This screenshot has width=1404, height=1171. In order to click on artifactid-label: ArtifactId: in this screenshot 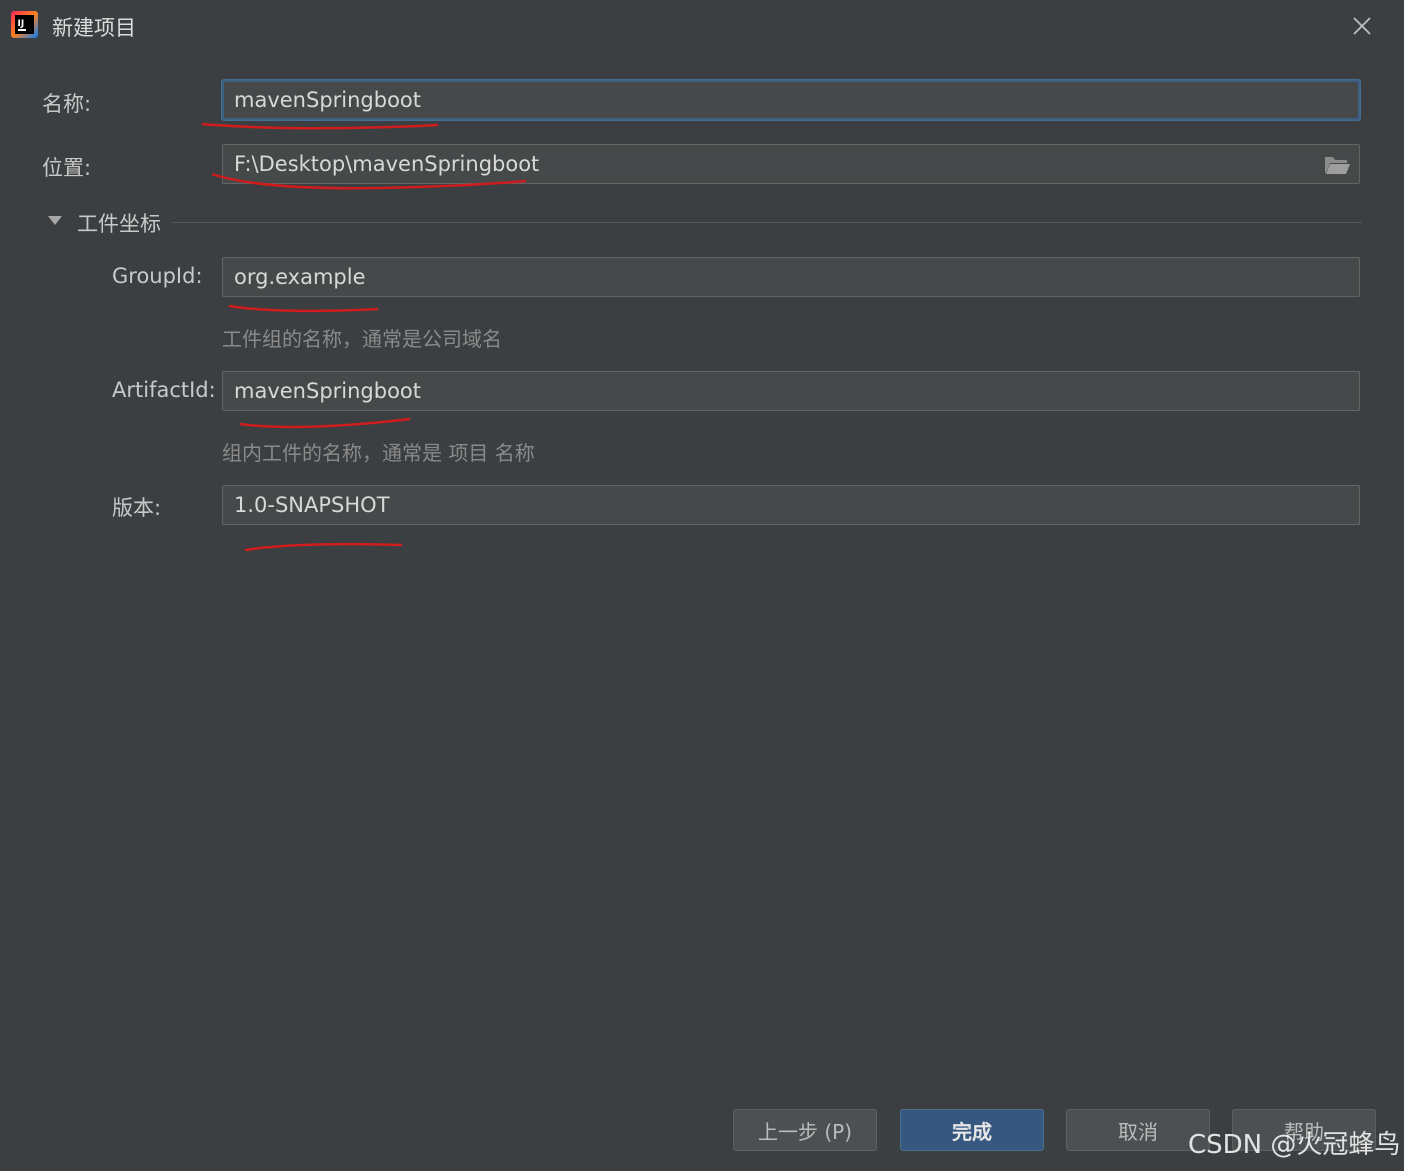, I will do `click(164, 390)`.